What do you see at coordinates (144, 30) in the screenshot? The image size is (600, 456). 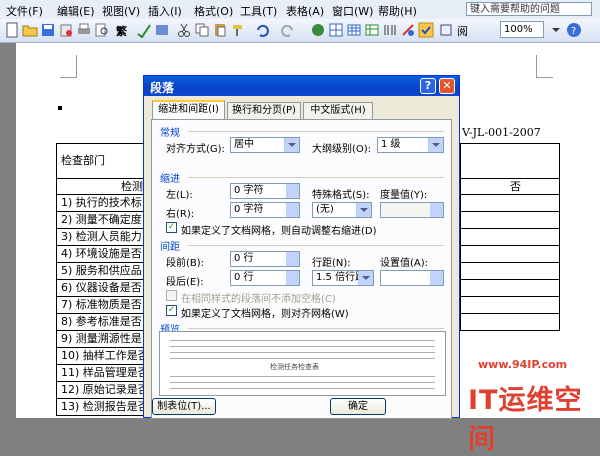 I see `spelling-icon` at bounding box center [144, 30].